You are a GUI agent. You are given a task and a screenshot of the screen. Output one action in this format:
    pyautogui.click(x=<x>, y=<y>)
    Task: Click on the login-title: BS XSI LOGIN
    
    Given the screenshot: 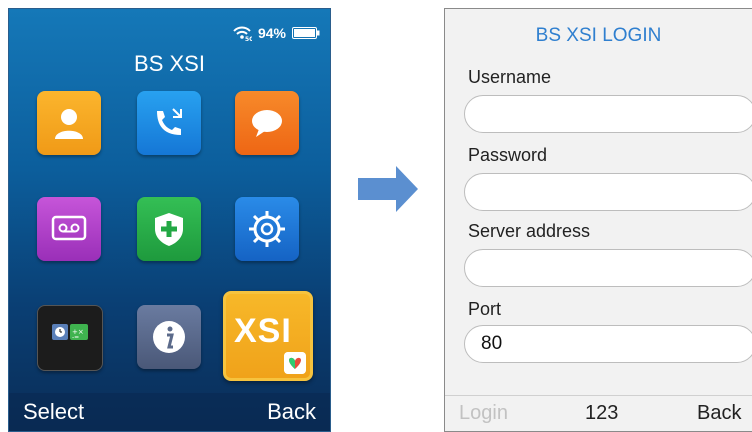 What is the action you would take?
    pyautogui.click(x=598, y=35)
    